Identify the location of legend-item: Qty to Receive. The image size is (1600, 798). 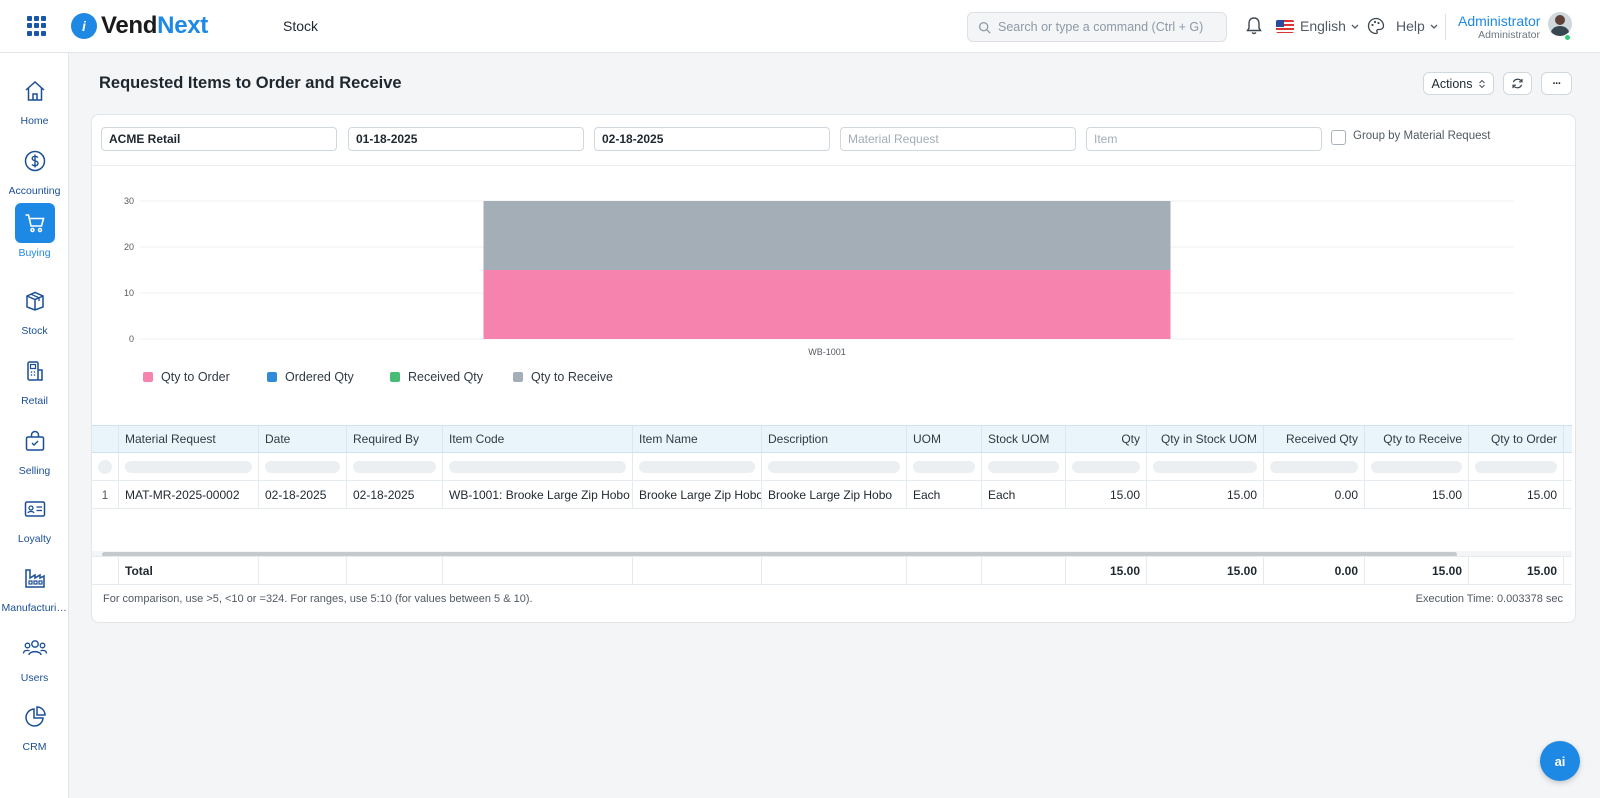
(563, 377).